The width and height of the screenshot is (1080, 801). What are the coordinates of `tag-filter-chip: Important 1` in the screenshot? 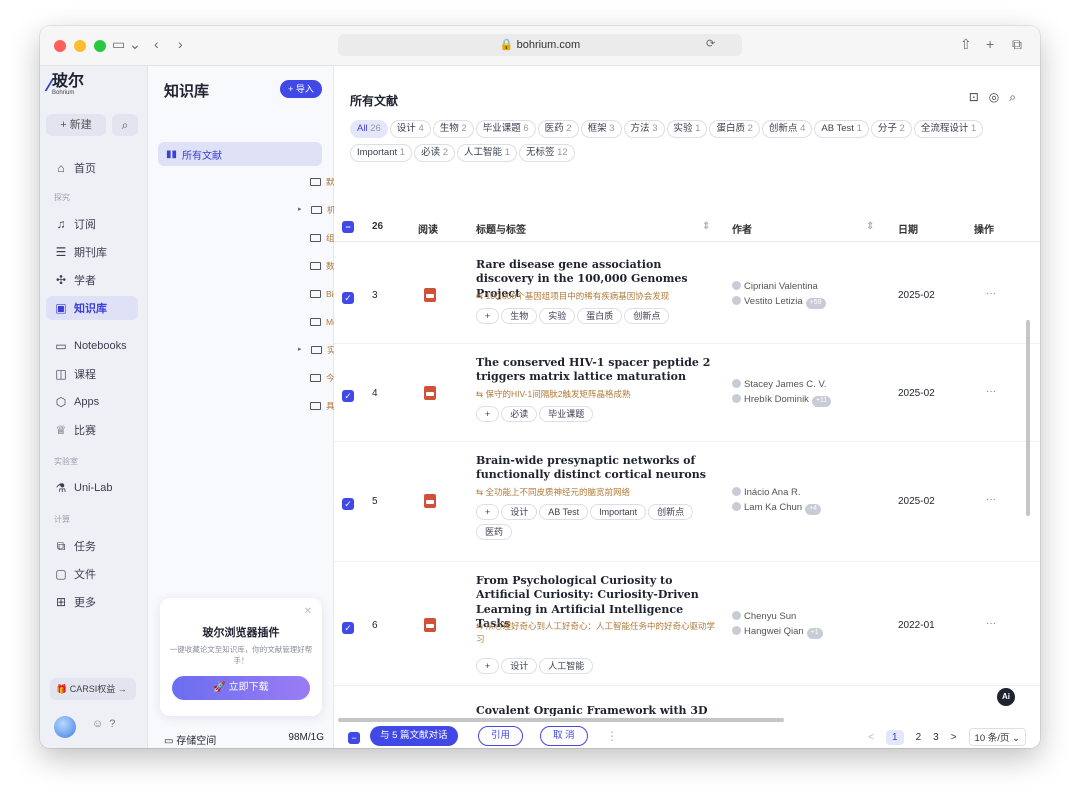 It's located at (381, 153).